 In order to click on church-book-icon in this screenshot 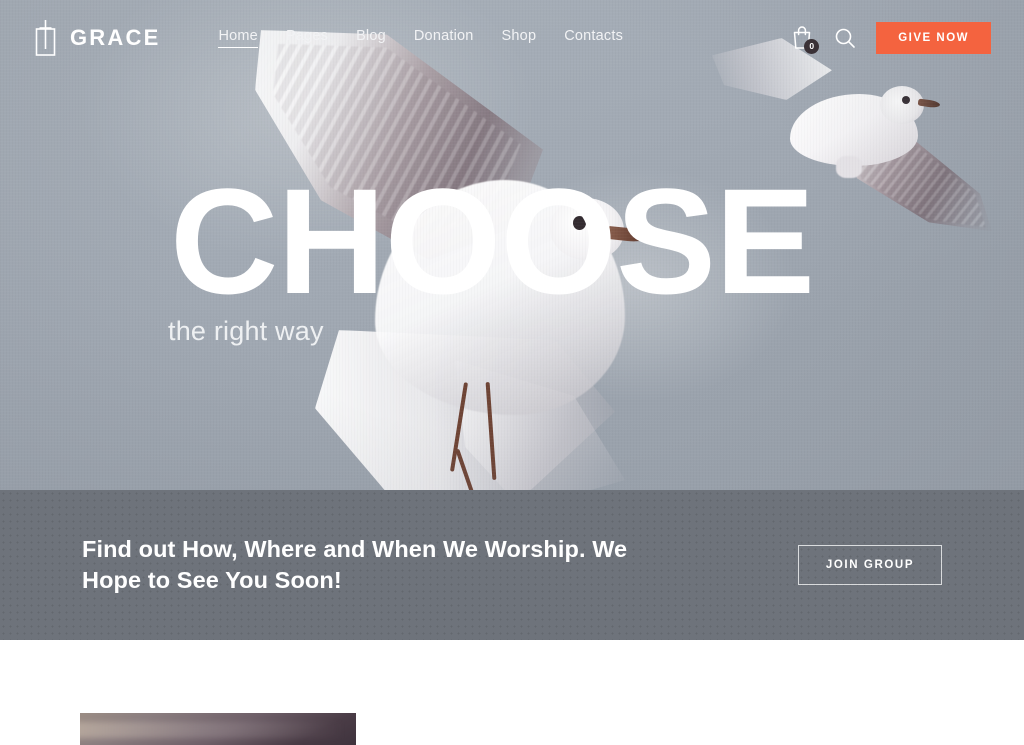, I will do `click(45, 38)`.